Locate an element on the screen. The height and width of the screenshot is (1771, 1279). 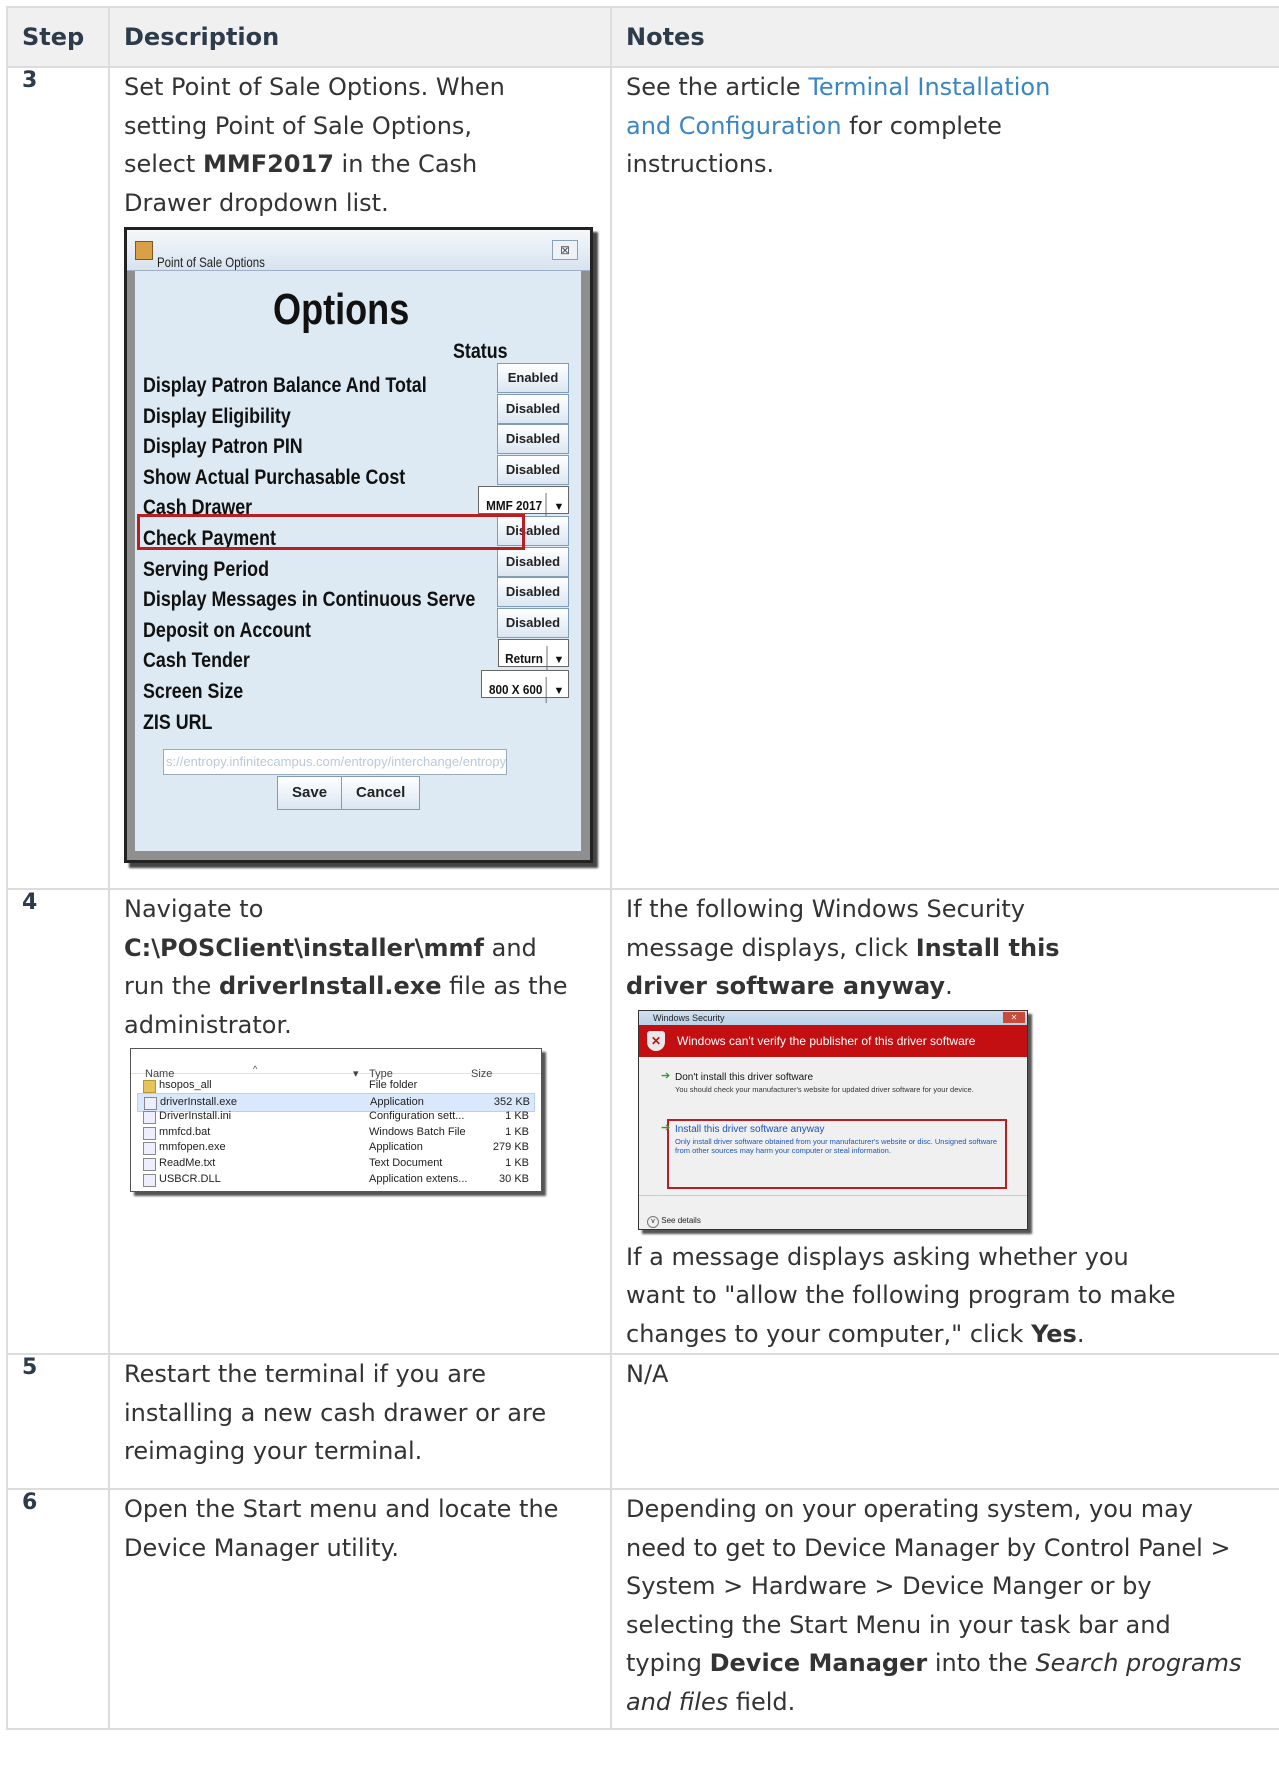
cash-drawer-highlight is located at coordinates (331, 532).